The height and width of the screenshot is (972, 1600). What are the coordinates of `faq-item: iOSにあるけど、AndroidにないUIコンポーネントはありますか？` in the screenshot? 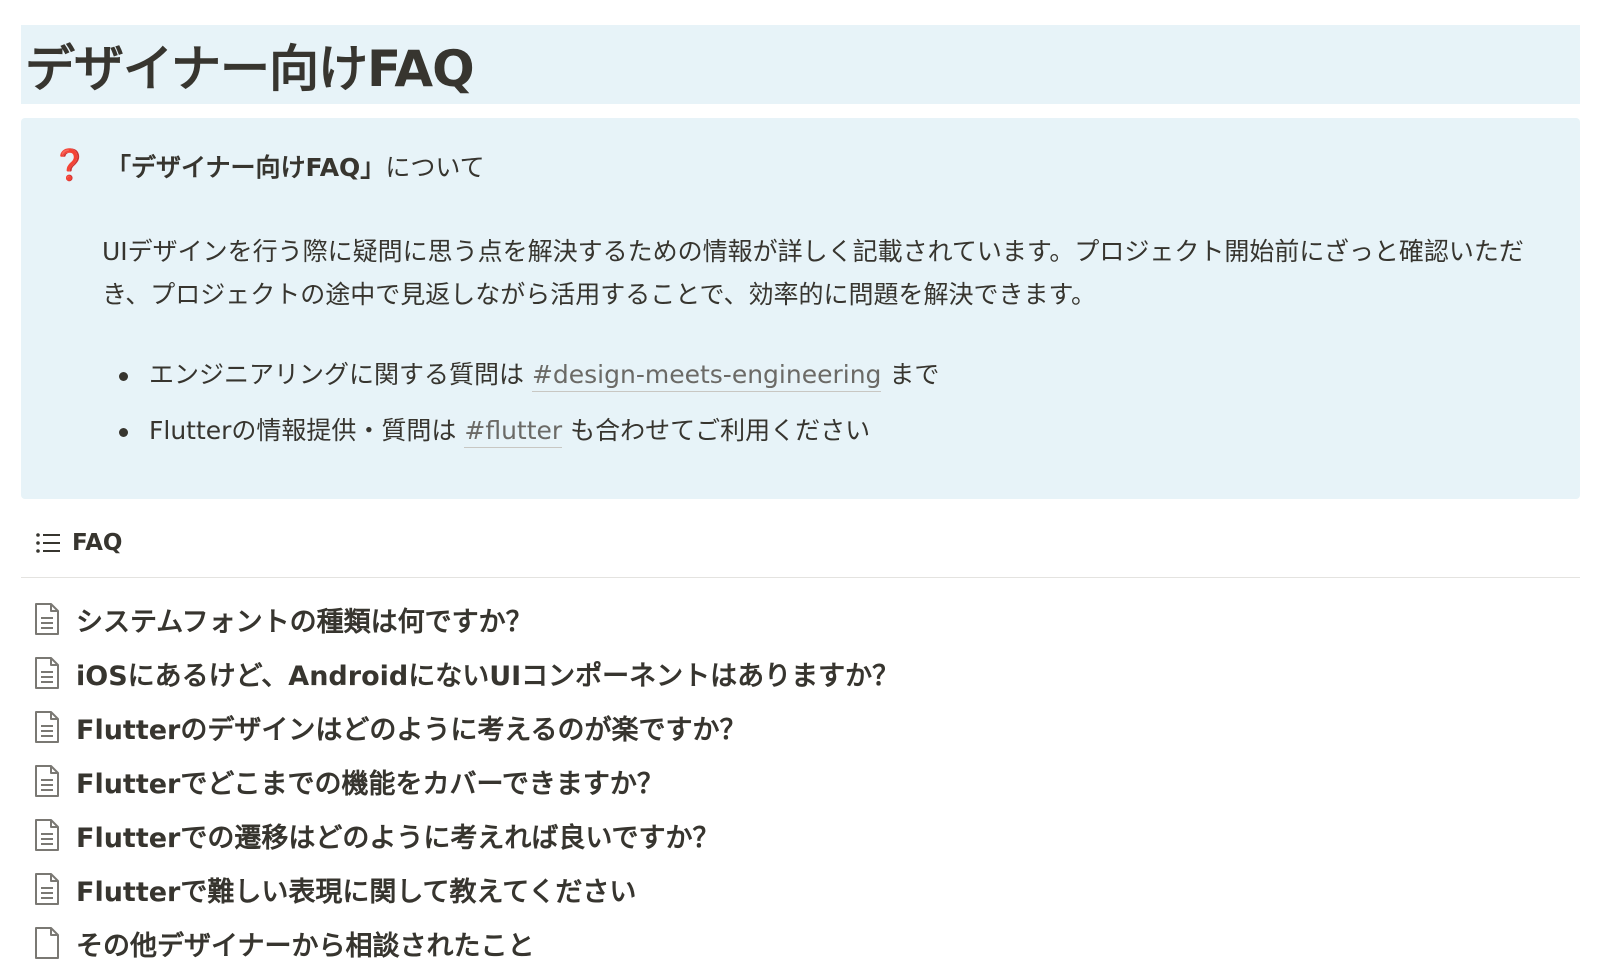 It's located at (466, 673).